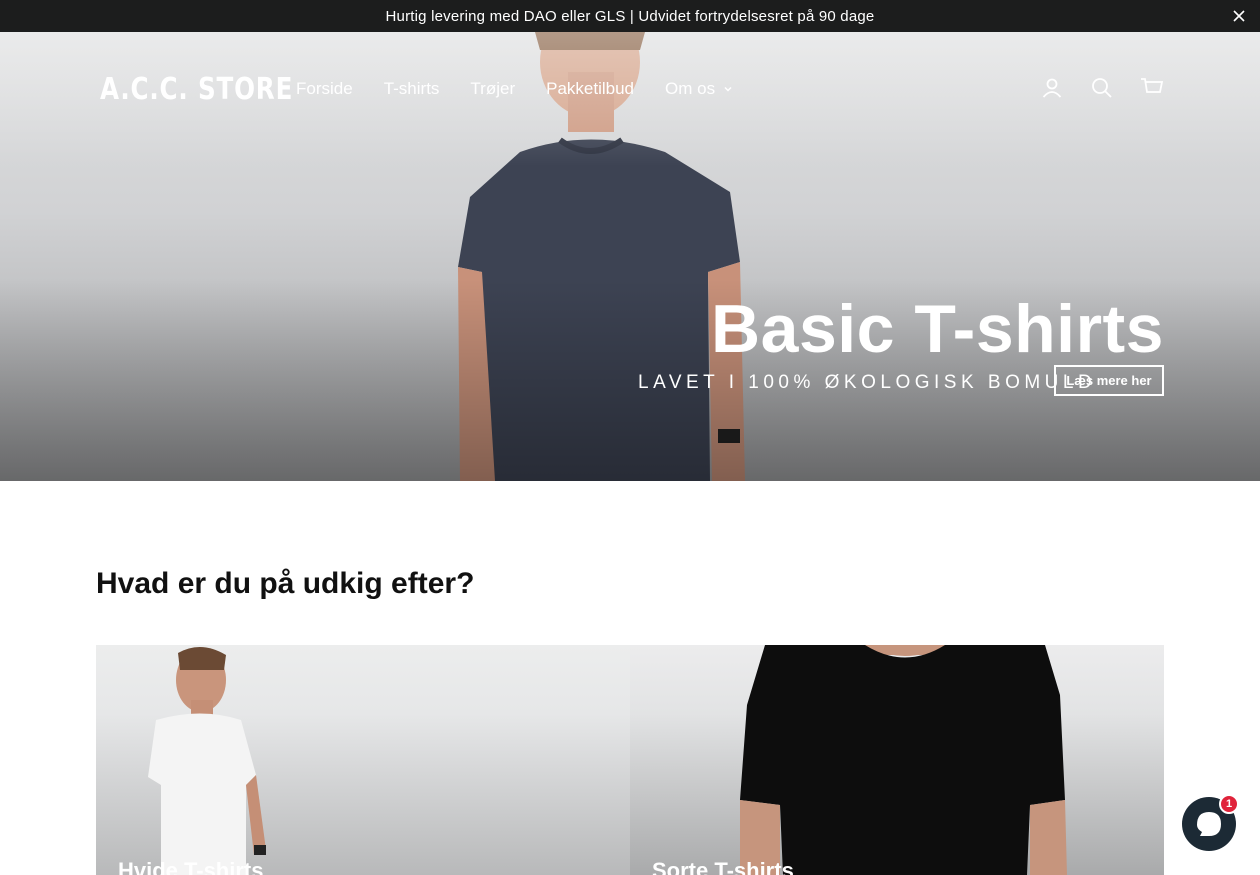 Image resolution: width=1260 pixels, height=875 pixels. I want to click on account-icon, so click(1052, 88).